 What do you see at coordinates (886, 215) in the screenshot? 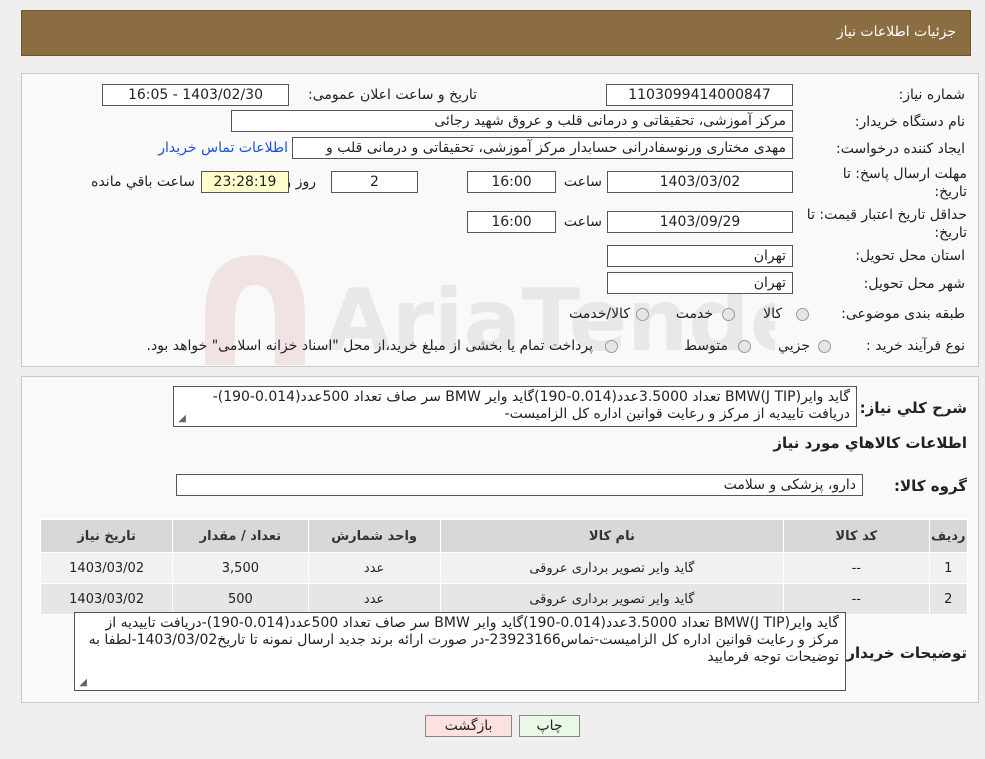
I see `validity-label-line1: حداقل تاریخ اعتبار قیمت: تا` at bounding box center [886, 215].